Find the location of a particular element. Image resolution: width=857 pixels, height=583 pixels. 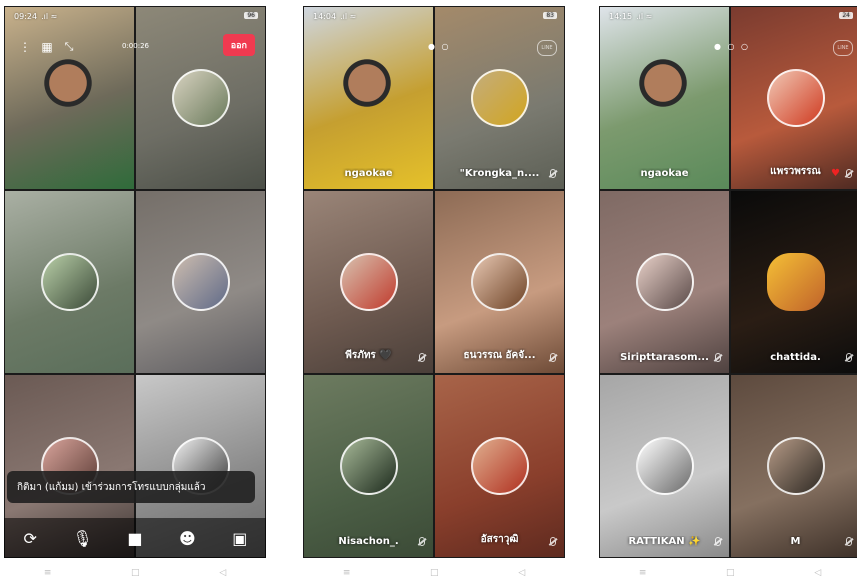

microphone-icon: 🎙︎ is located at coordinates (83, 538).